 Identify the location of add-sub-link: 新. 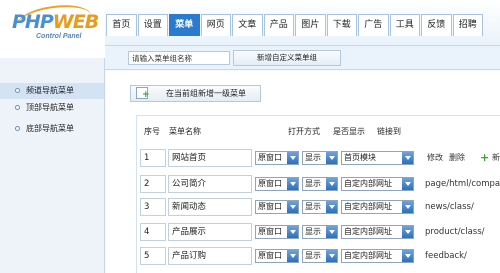
(496, 158).